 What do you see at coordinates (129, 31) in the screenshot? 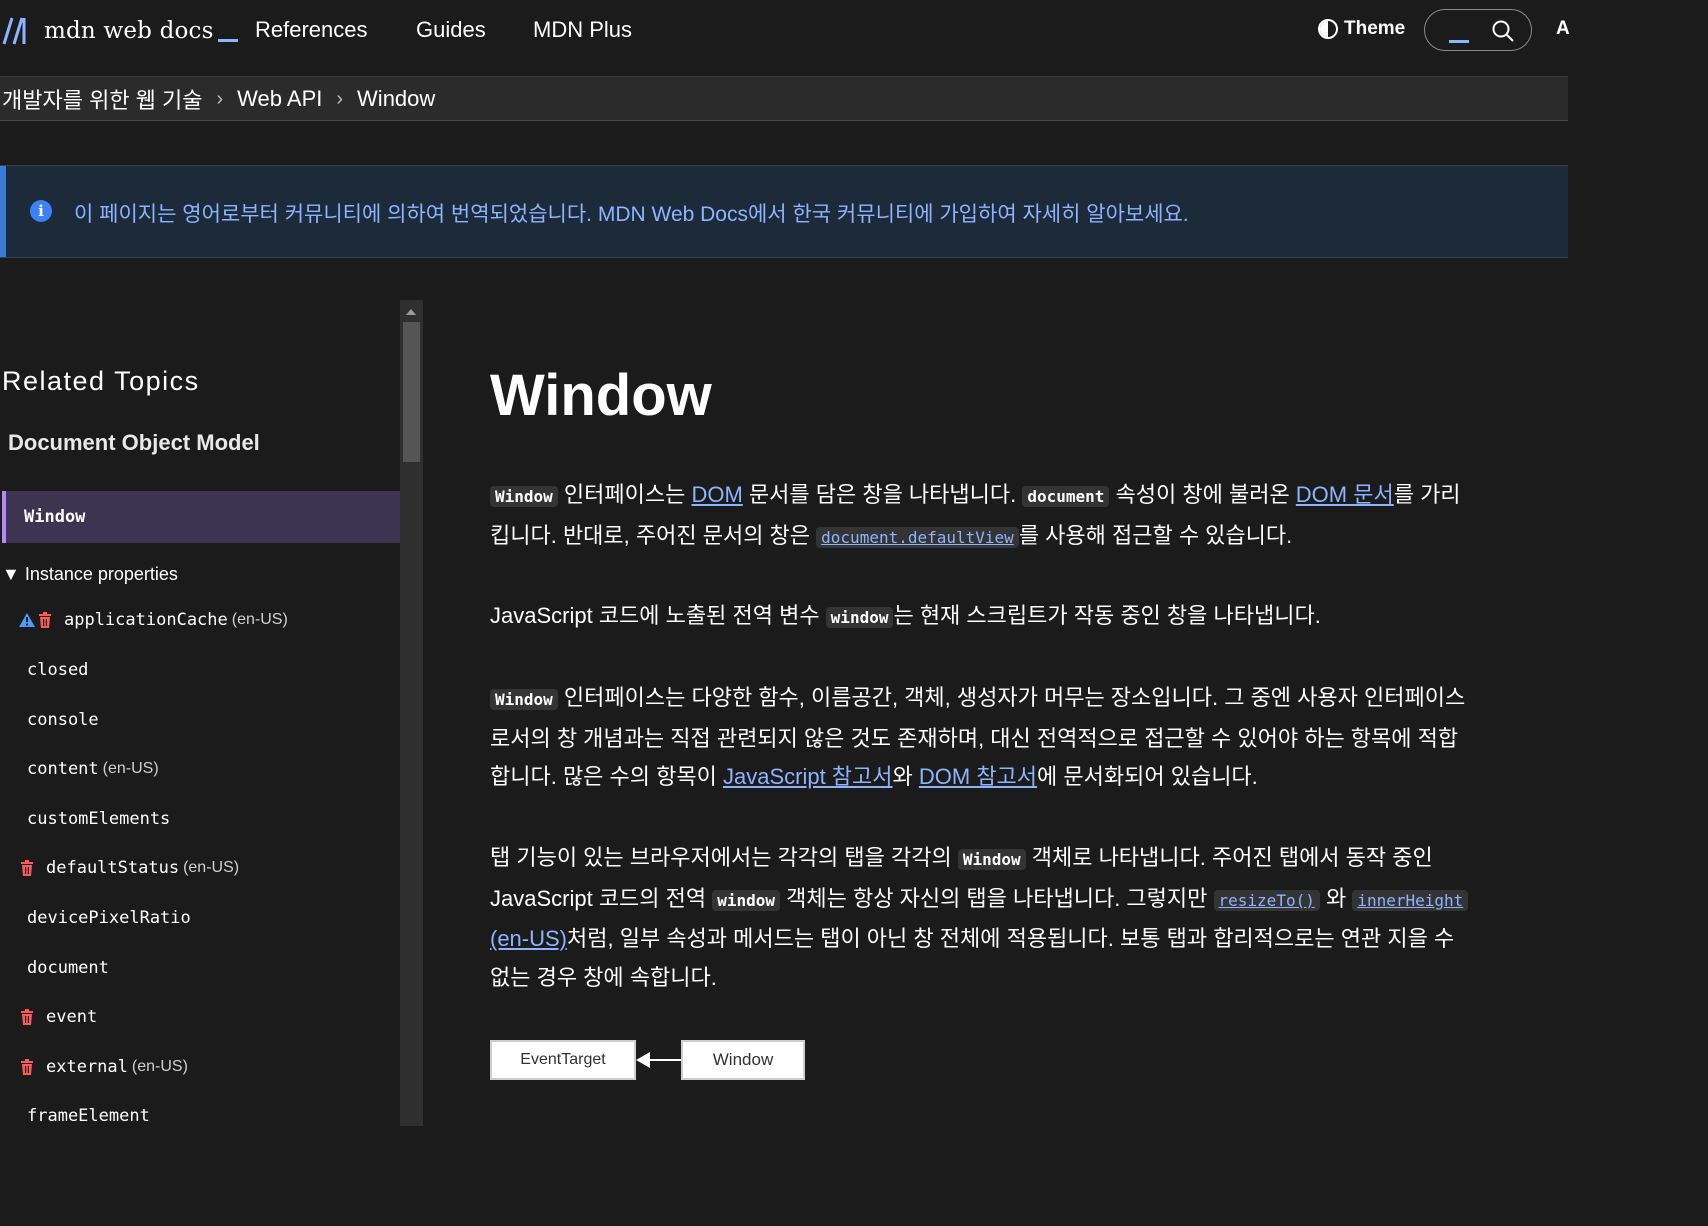
I see `logo-text: mdn web docs` at bounding box center [129, 31].